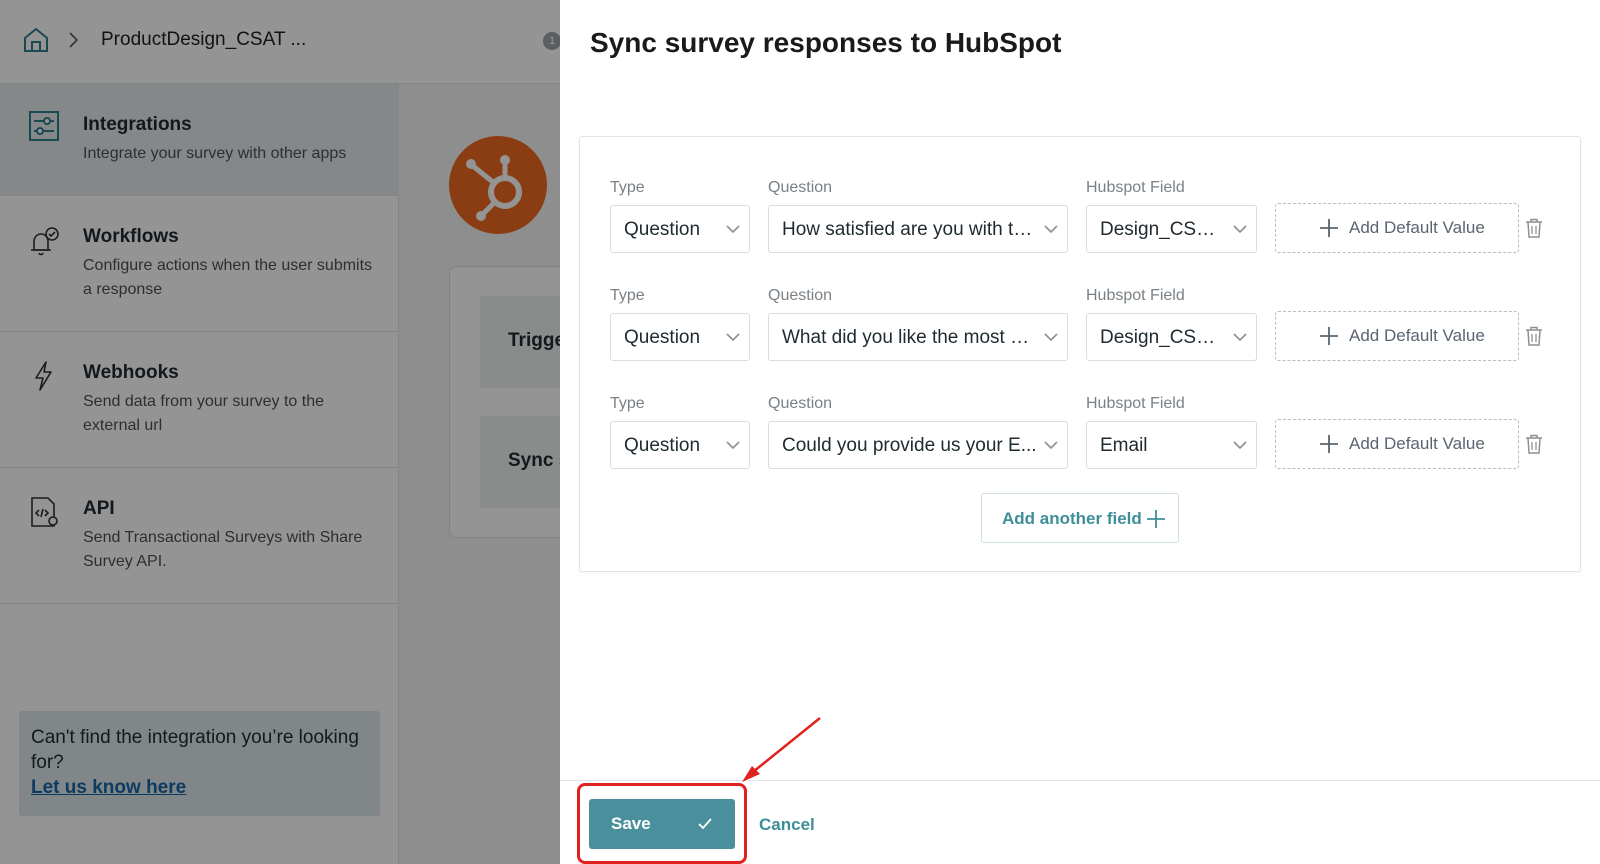  What do you see at coordinates (1072, 518) in the screenshot?
I see `add-another-field-label: Add another field` at bounding box center [1072, 518].